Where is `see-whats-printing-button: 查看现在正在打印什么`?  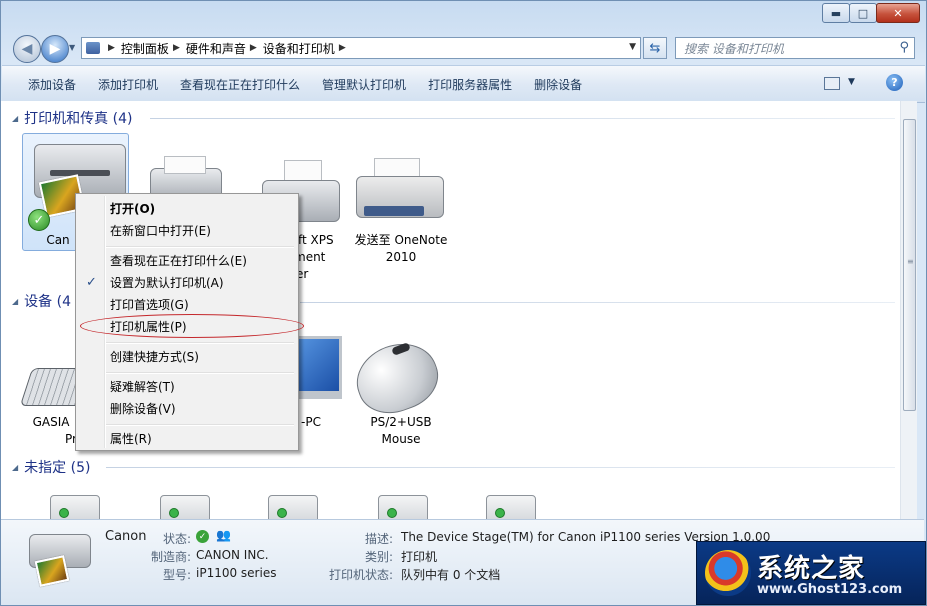
see-whats-printing-button: 查看现在正在打印什么 is located at coordinates (240, 84).